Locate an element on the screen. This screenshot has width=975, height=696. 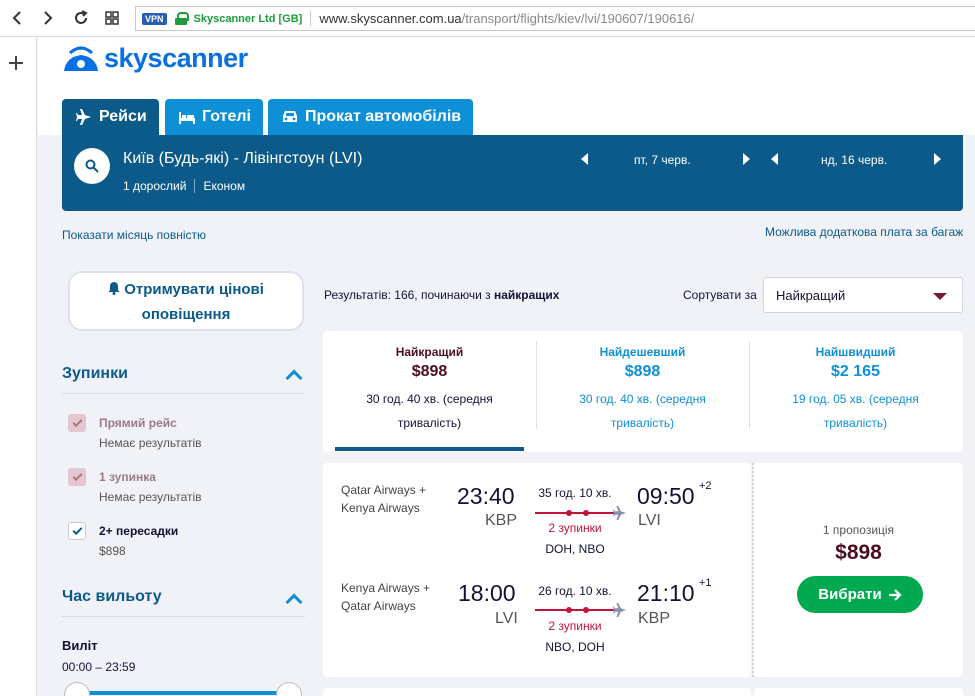
next-return-date-icon is located at coordinates (937, 159).